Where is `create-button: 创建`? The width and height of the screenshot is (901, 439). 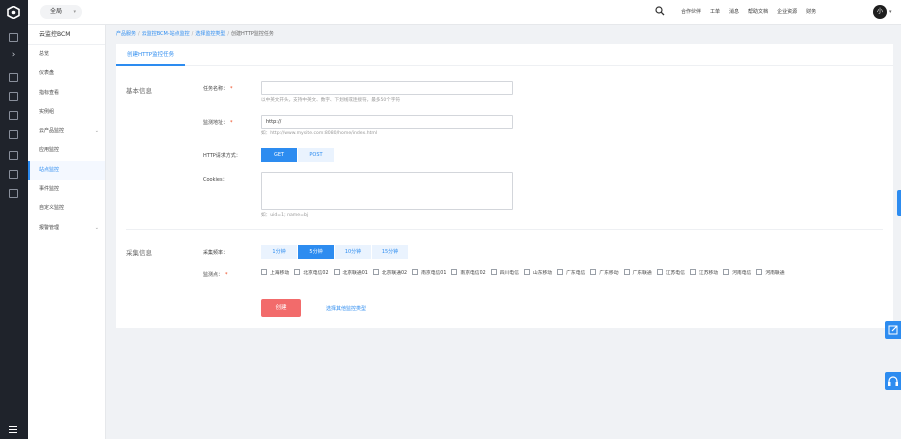
create-button: 创建 is located at coordinates (281, 308).